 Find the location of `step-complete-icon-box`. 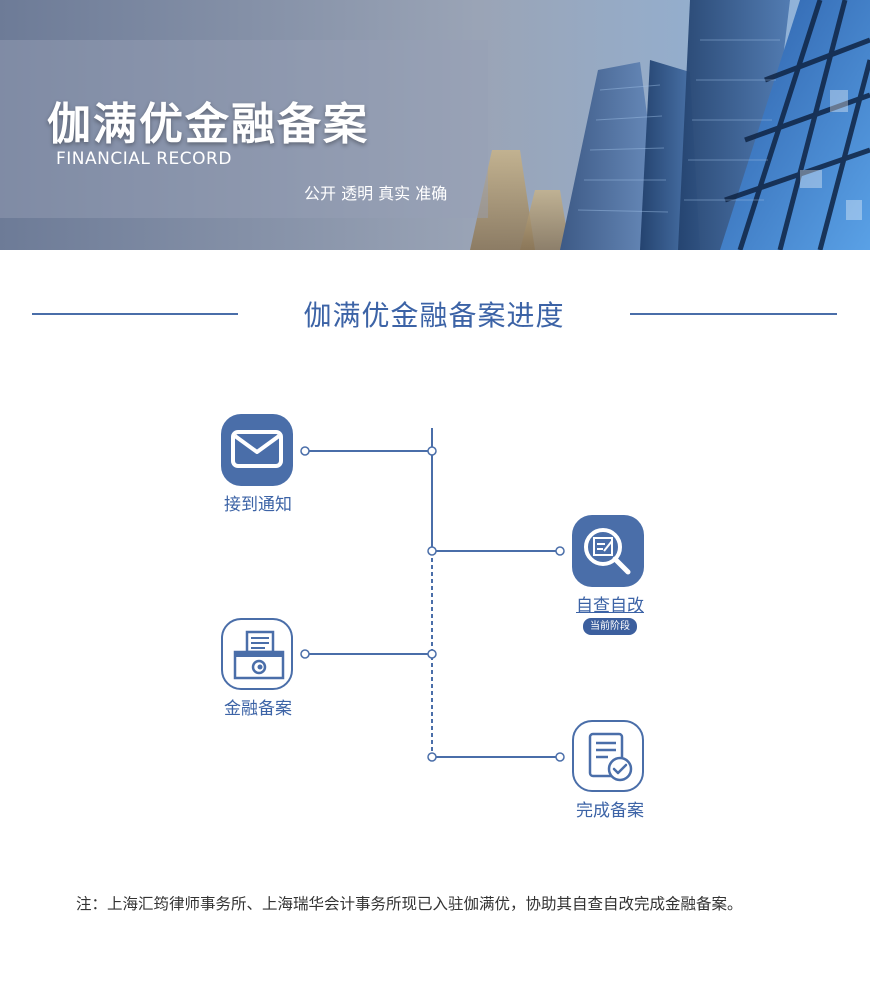

step-complete-icon-box is located at coordinates (608, 756).